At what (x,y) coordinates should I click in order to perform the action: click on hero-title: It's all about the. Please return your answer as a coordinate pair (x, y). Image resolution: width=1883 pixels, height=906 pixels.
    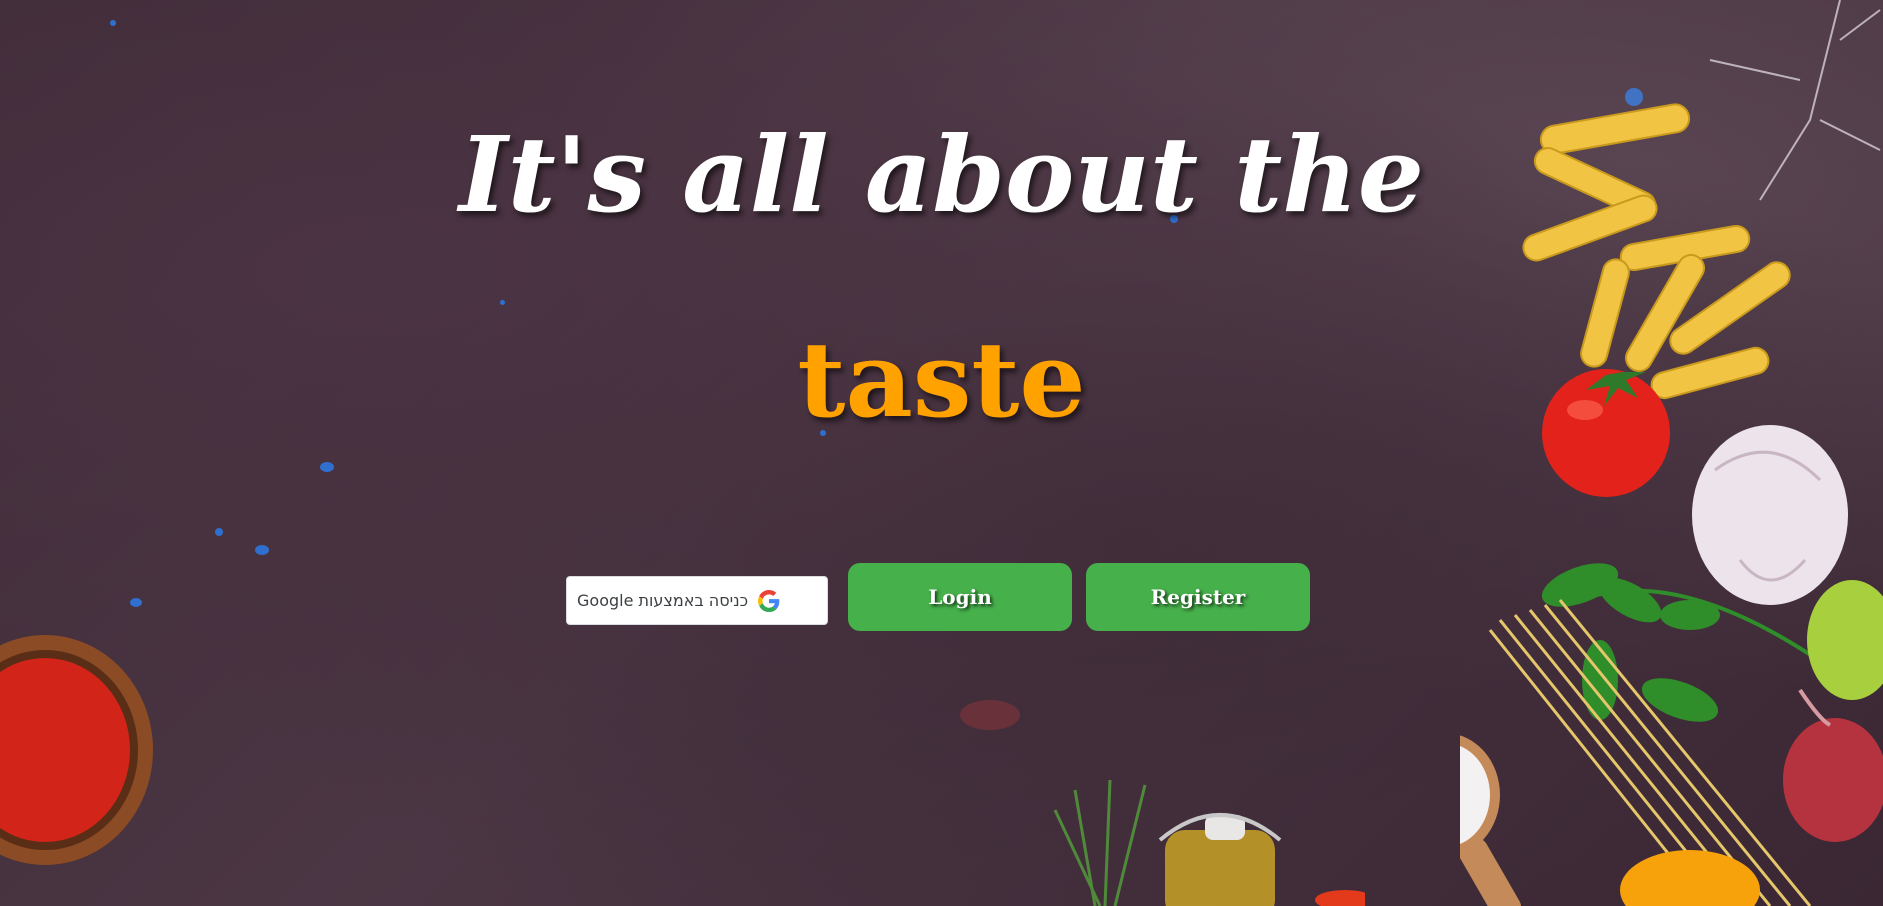
    Looking at the image, I should click on (941, 174).